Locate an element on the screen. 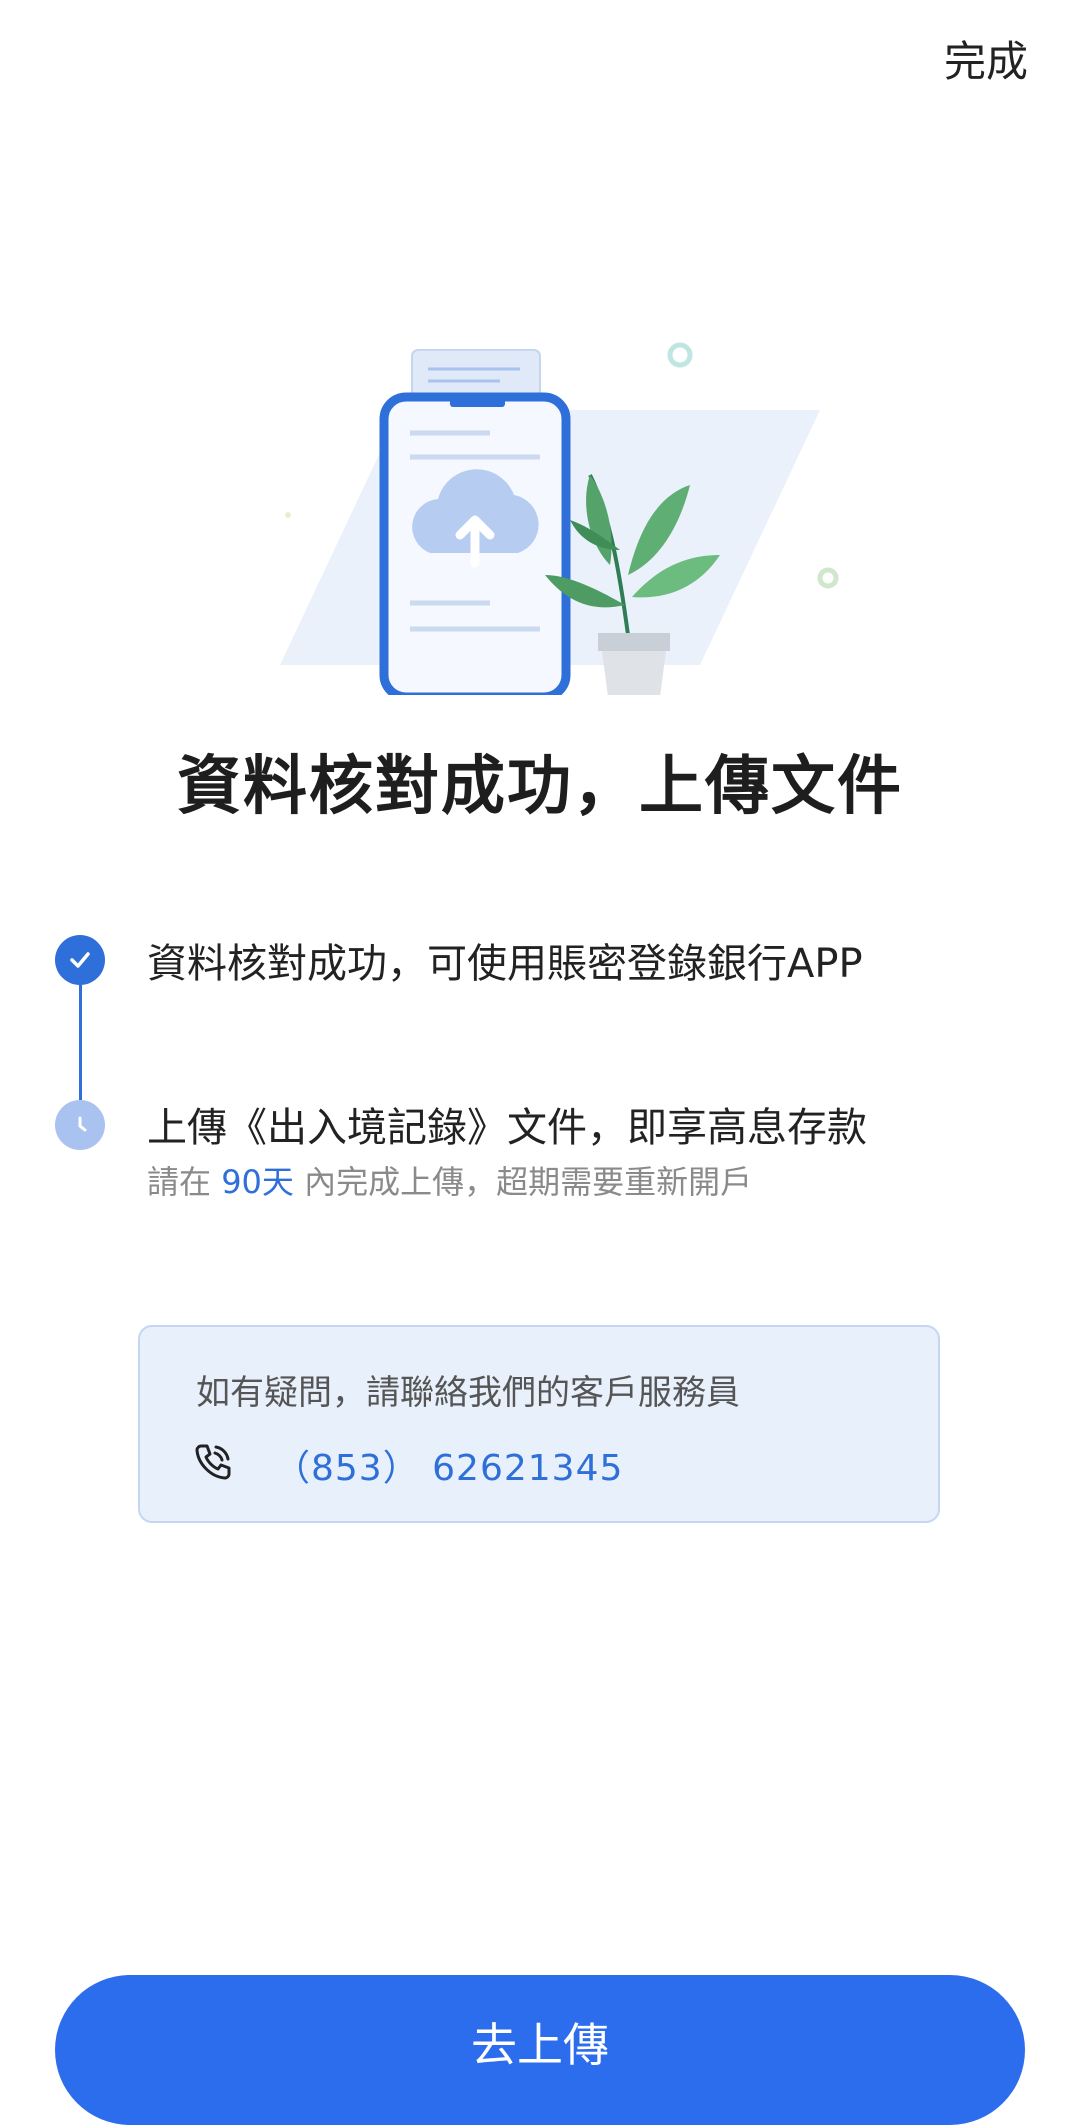 The image size is (1080, 2125). contact-question: 如有疑問，請聯絡我們的客戶服務員 is located at coordinates (468, 1393).